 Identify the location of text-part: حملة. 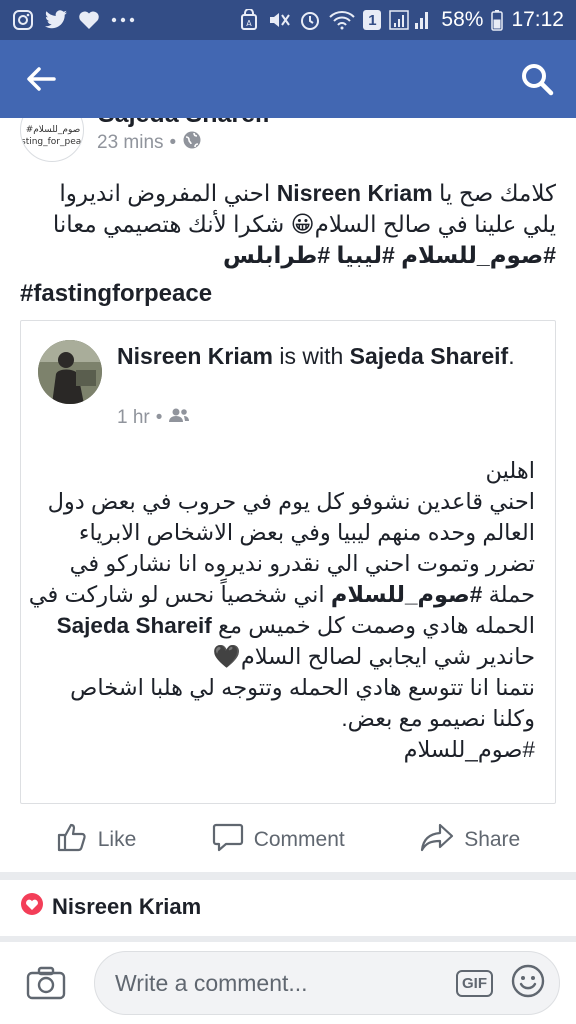
(508, 594).